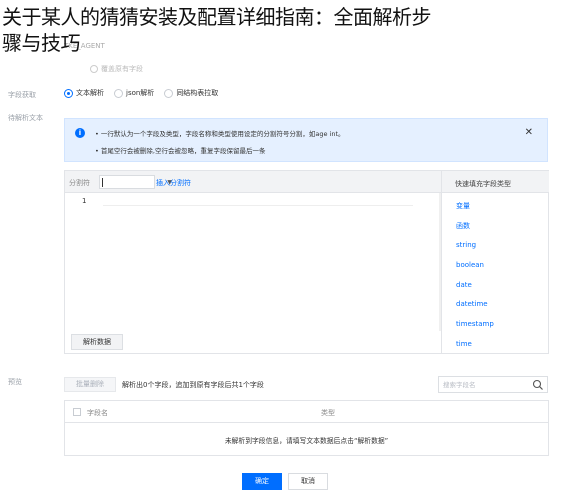  What do you see at coordinates (80, 133) in the screenshot?
I see `info-icon: i` at bounding box center [80, 133].